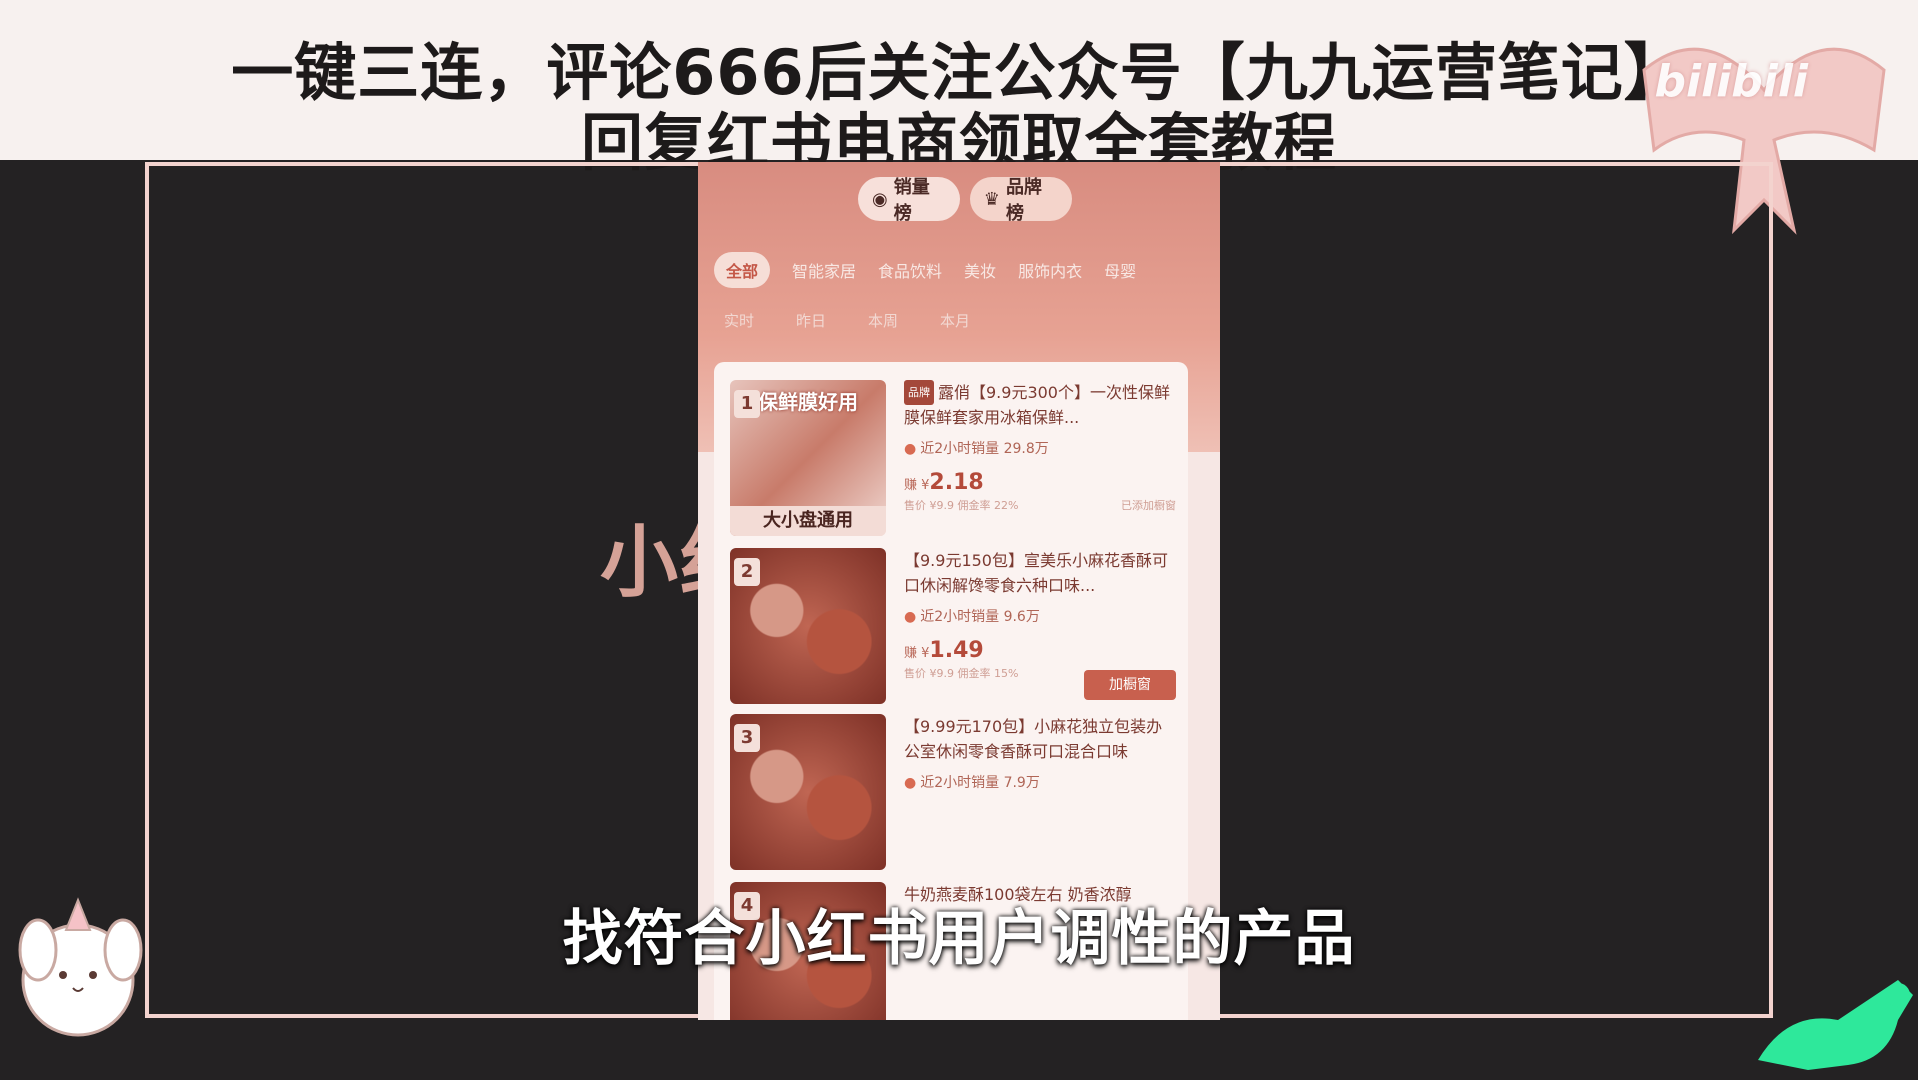  Describe the element at coordinates (1040, 505) in the screenshot. I see `product-meta: 售价 ¥9.9 佣金率 22% 已添加橱窗` at that location.